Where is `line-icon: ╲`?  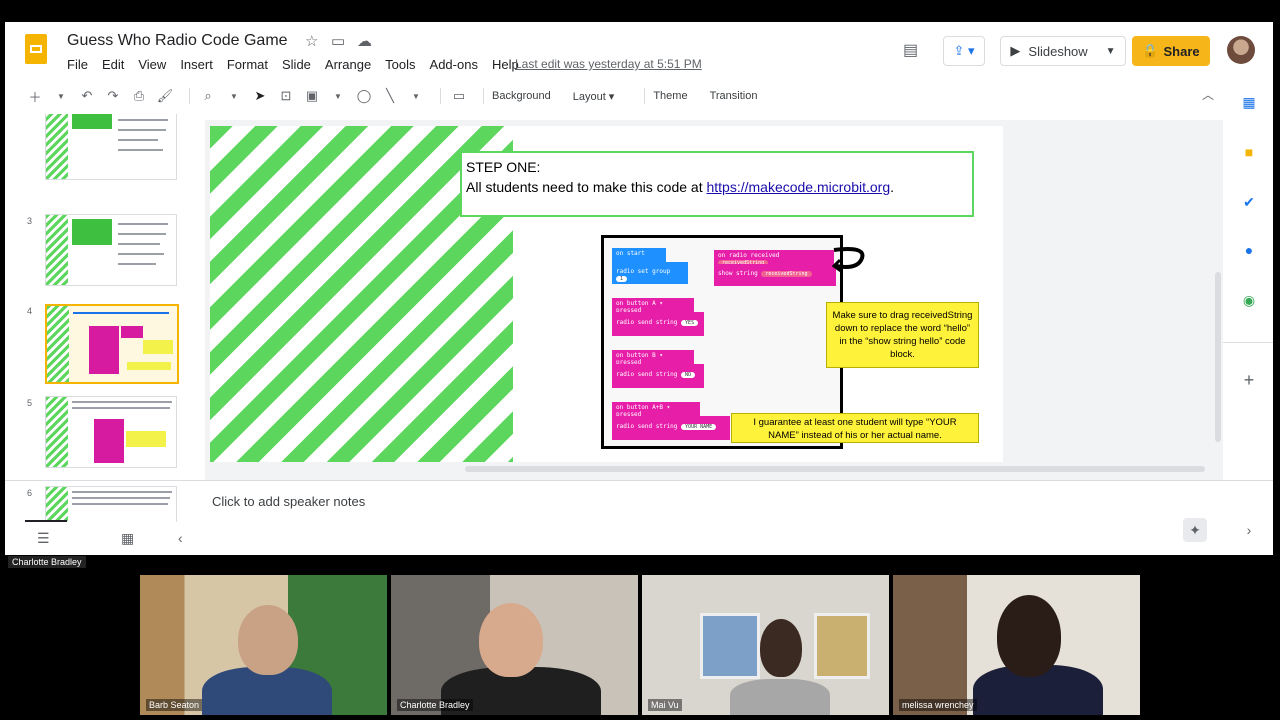
line-icon: ╲ is located at coordinates (390, 96).